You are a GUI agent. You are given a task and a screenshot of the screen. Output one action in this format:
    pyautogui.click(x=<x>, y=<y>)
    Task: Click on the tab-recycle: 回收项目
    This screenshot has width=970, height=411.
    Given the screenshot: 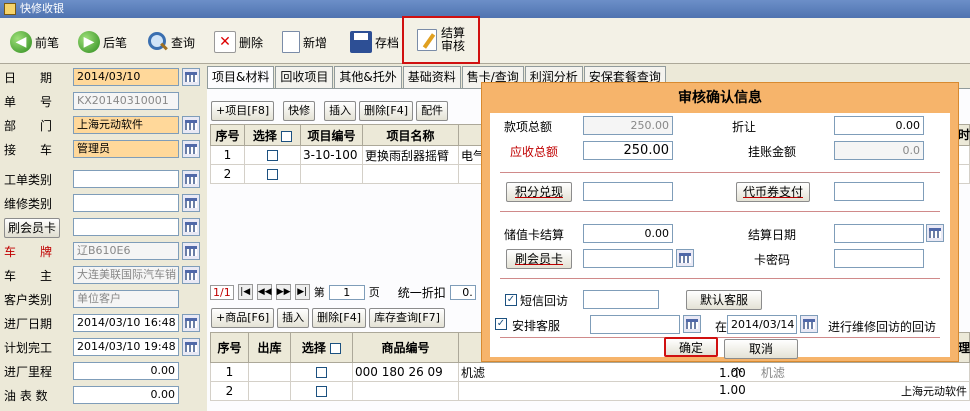 What is the action you would take?
    pyautogui.click(x=304, y=77)
    